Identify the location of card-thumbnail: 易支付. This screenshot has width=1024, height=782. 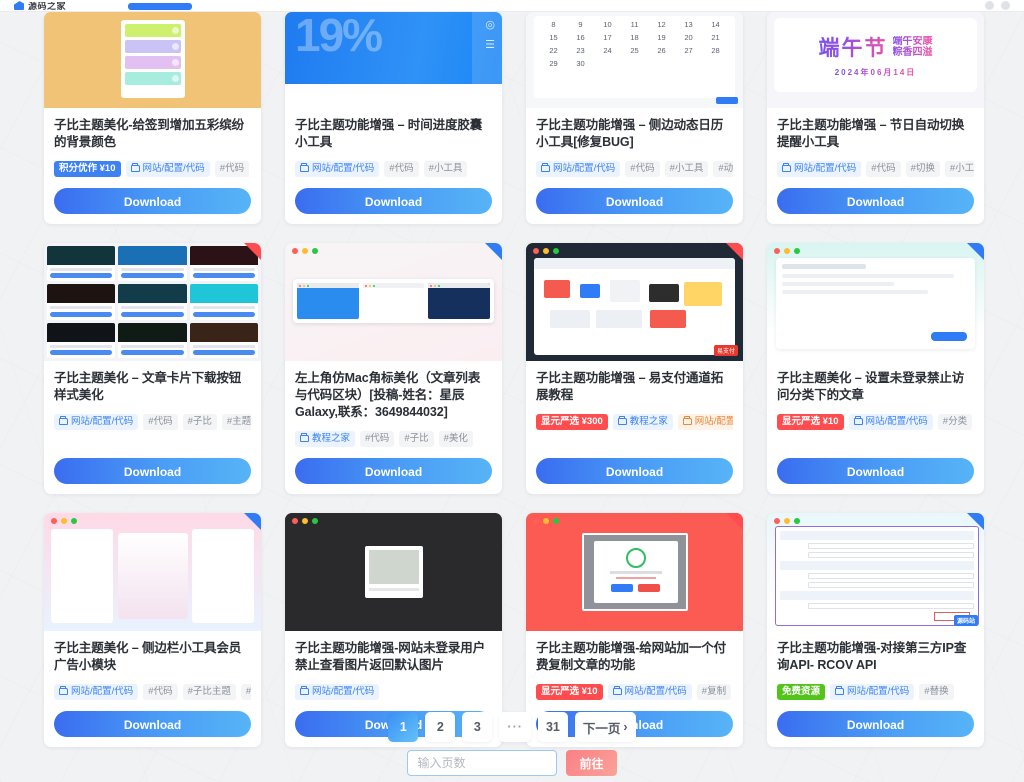
(634, 302).